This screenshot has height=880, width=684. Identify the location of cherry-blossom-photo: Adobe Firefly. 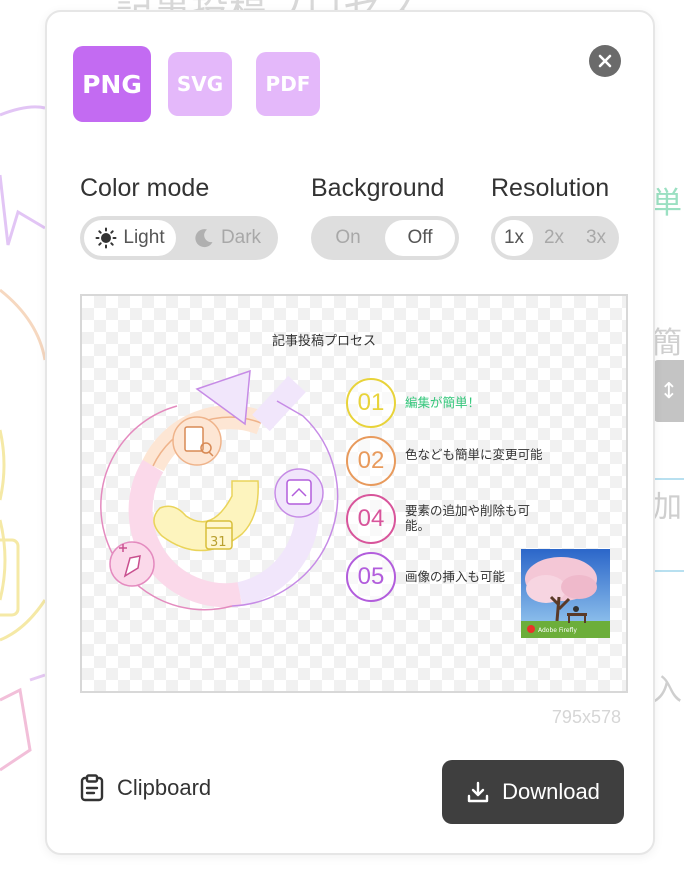
(565, 593).